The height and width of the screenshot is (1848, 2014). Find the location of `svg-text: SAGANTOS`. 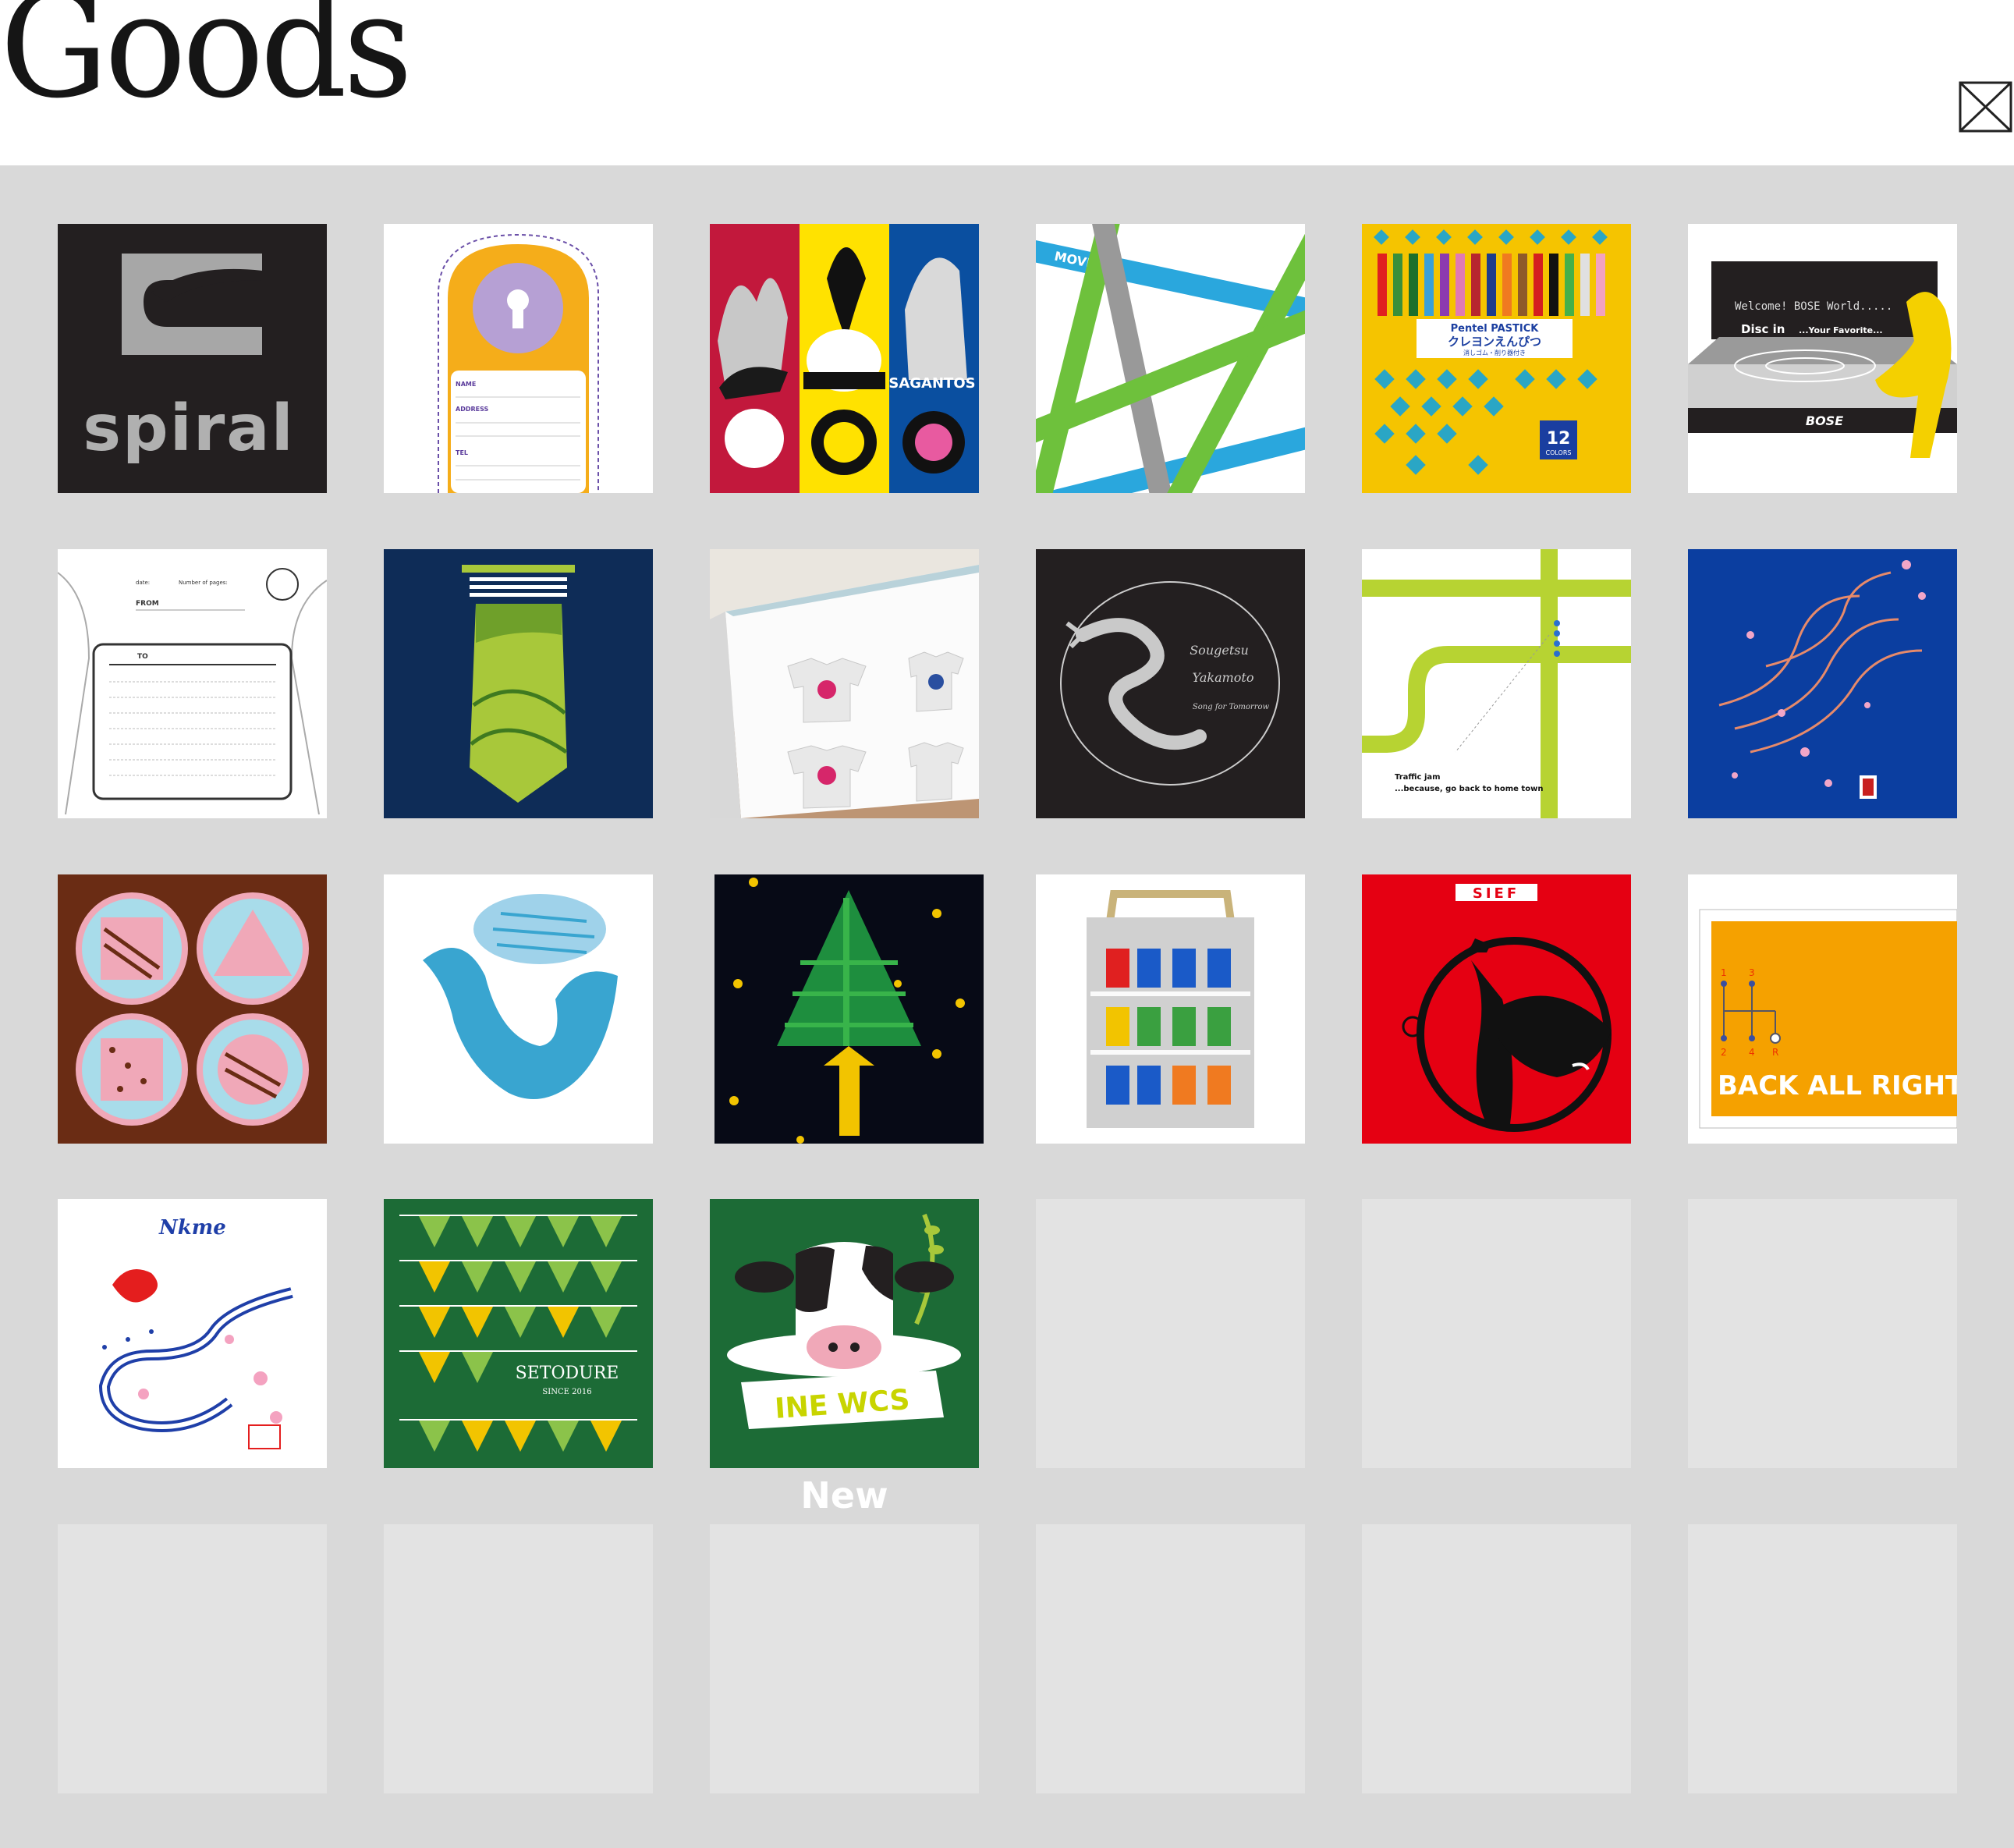

svg-text: SAGANTOS is located at coordinates (931, 383).